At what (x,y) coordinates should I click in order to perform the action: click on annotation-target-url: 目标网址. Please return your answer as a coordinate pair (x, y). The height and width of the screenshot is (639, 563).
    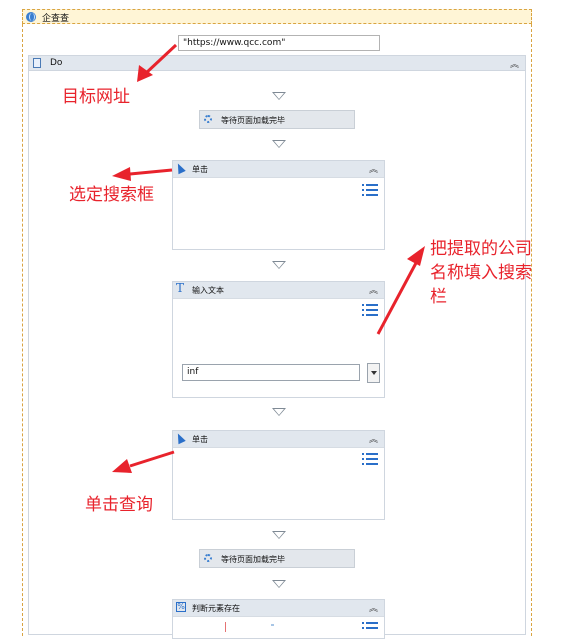
    Looking at the image, I should click on (96, 97).